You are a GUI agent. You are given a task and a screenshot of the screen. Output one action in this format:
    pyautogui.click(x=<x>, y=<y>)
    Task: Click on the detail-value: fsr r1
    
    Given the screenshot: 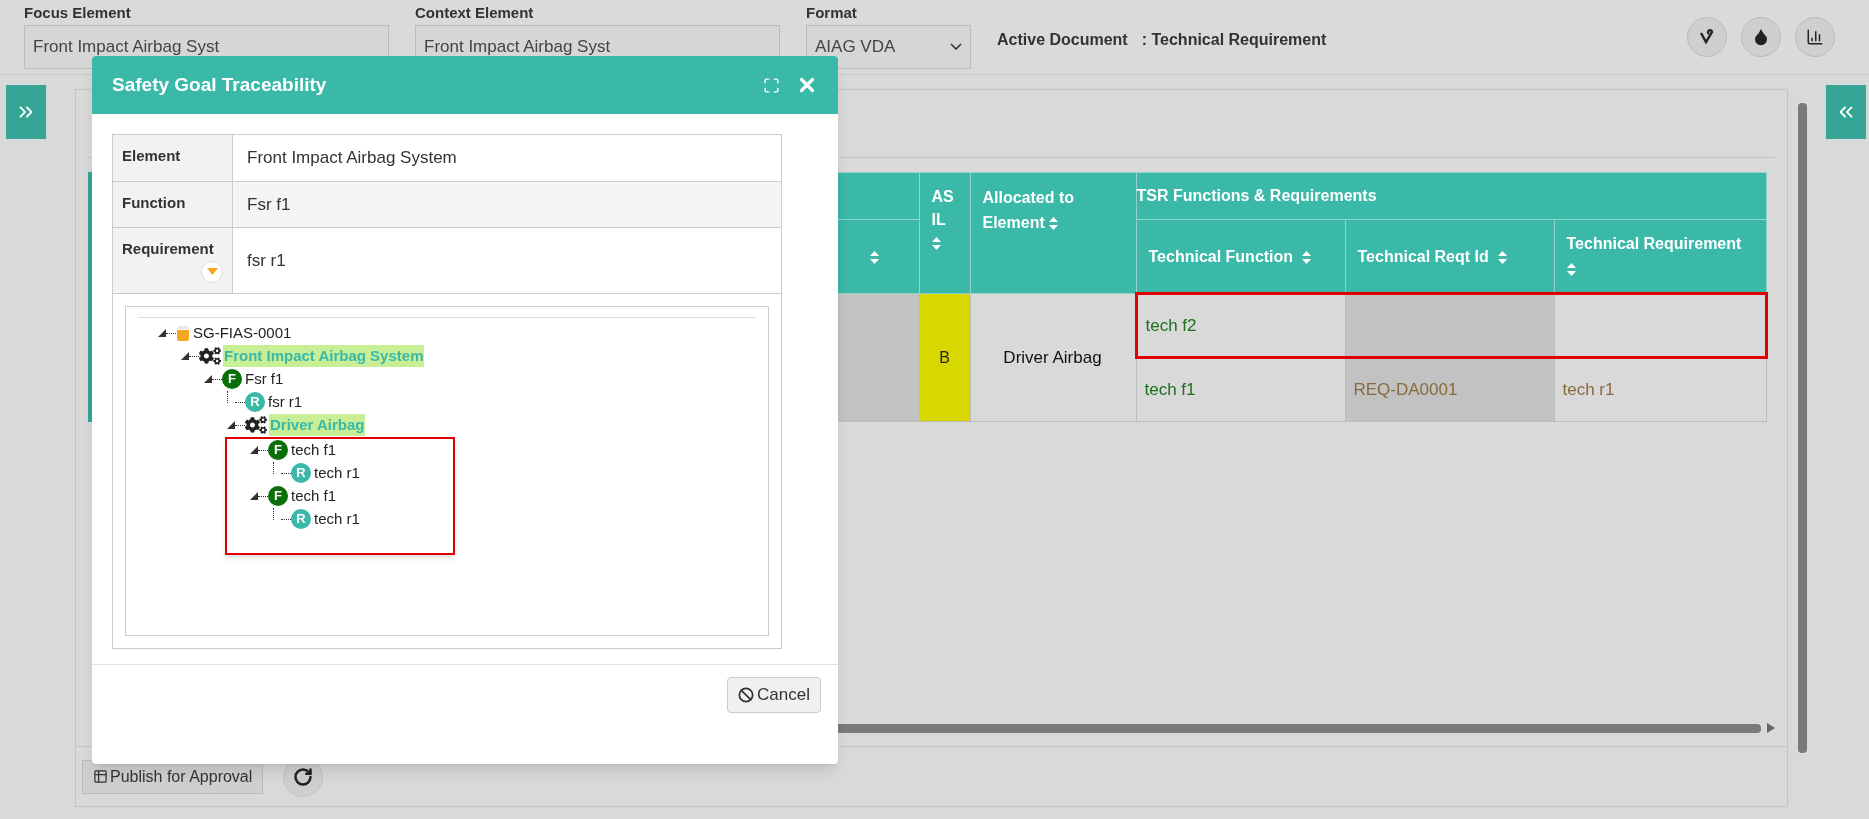 What is the action you would take?
    pyautogui.click(x=266, y=260)
    